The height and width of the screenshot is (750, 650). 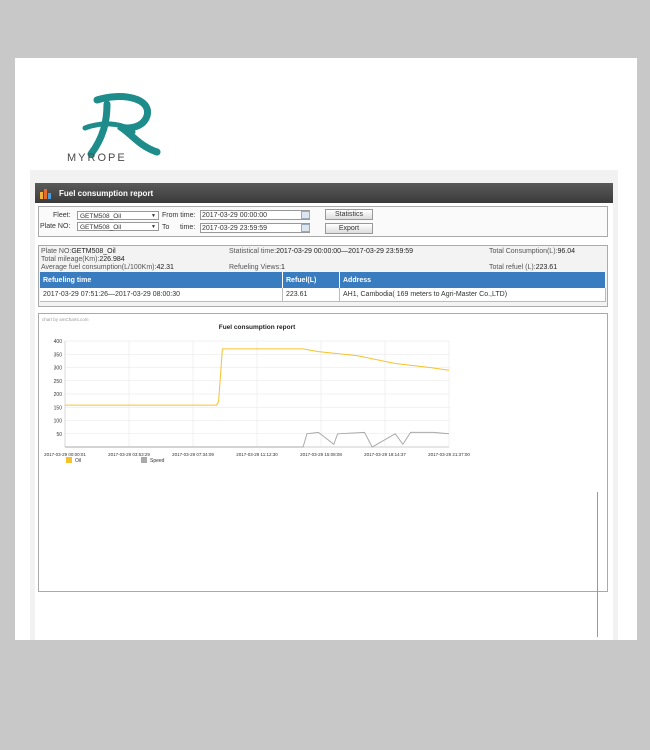 What do you see at coordinates (311, 295) in the screenshot?
I see `table-cell: 223.61` at bounding box center [311, 295].